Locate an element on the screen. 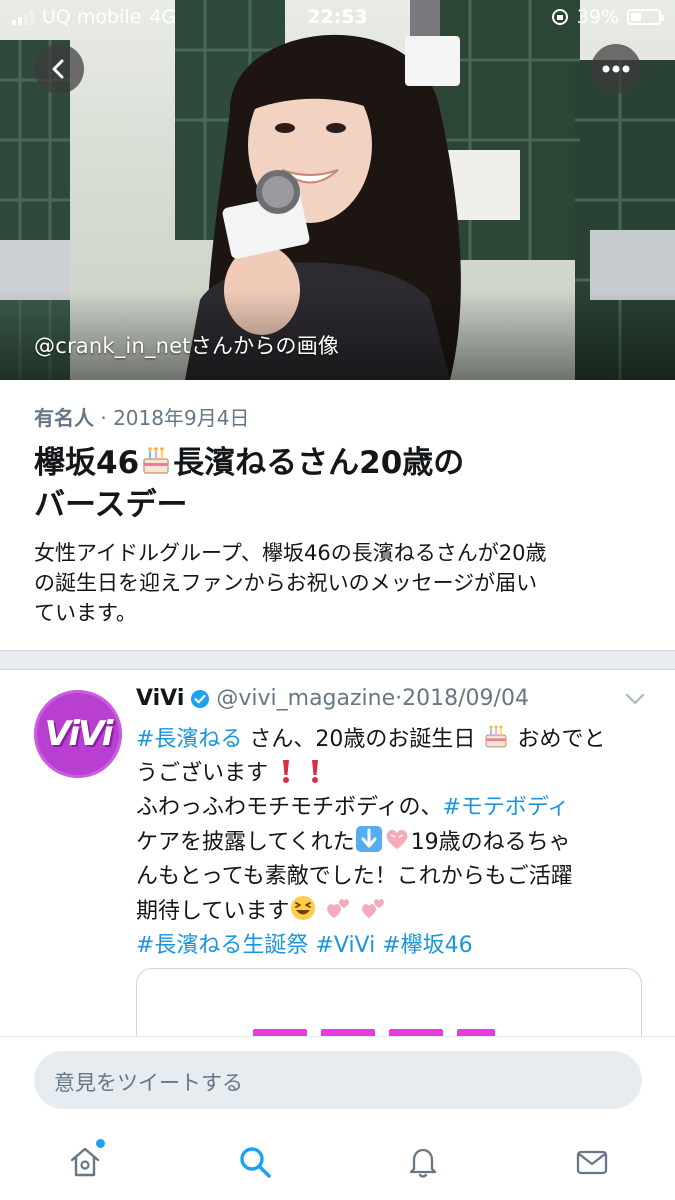  tweet-text-run: さん、20歳のお誕生日 is located at coordinates (359, 739).